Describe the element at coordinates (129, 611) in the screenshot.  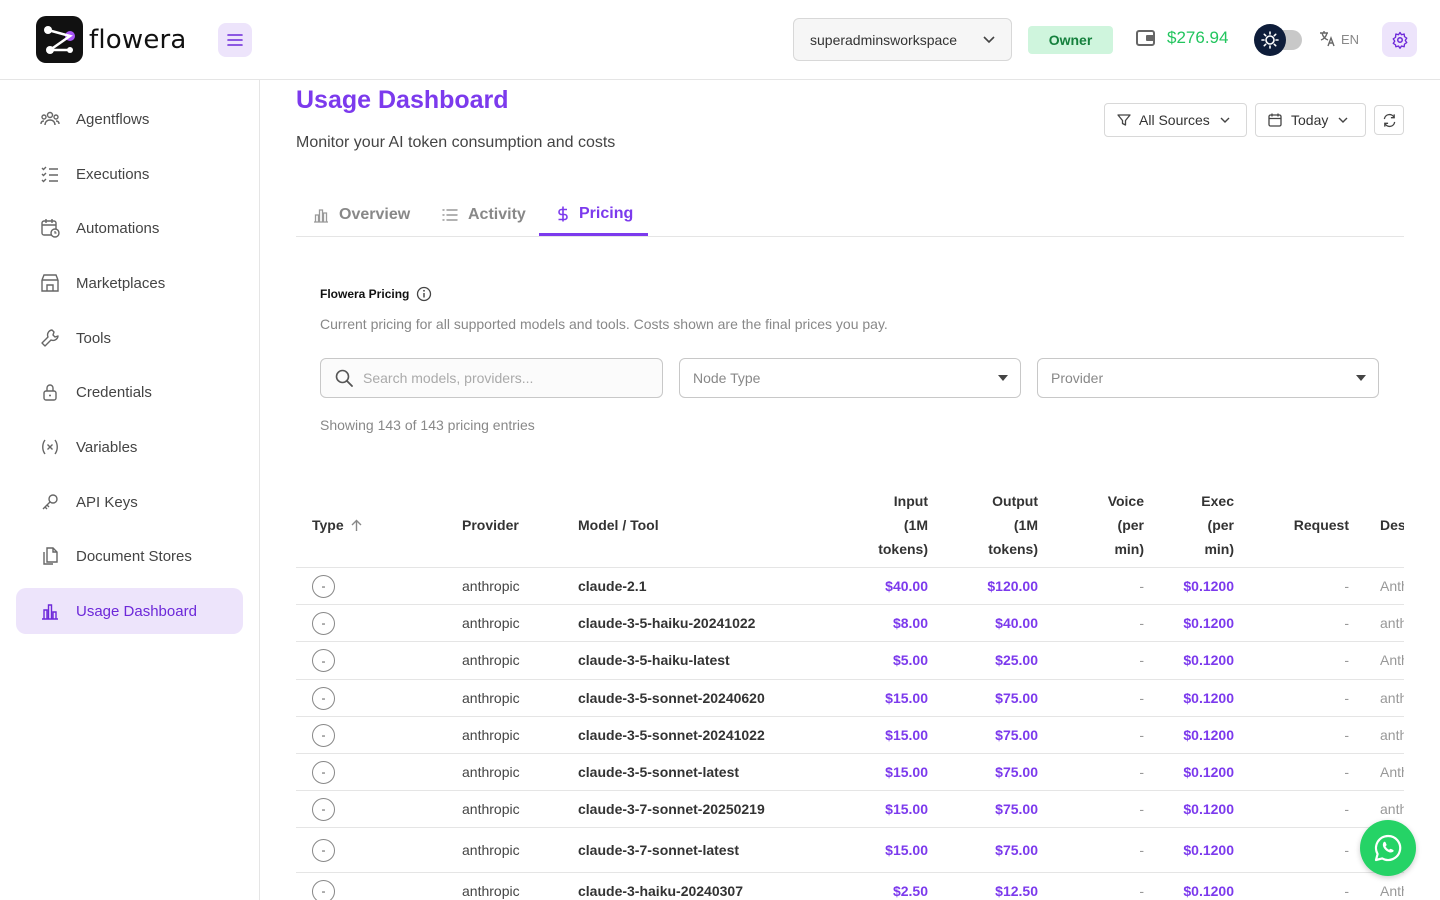
I see `sidebar-item-usage-dashboard: Usage Dashboard` at that location.